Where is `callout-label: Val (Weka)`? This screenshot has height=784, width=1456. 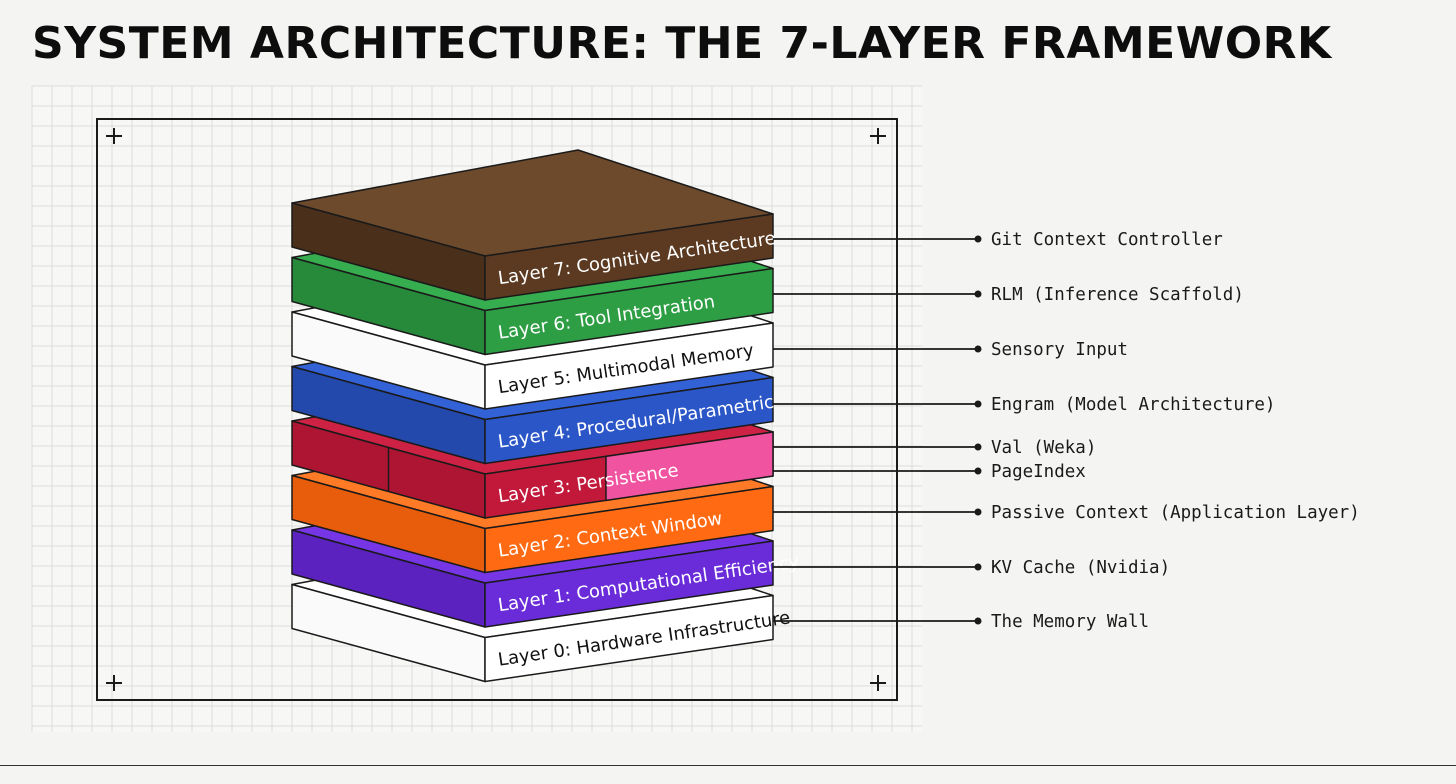 callout-label: Val (Weka) is located at coordinates (1043, 448).